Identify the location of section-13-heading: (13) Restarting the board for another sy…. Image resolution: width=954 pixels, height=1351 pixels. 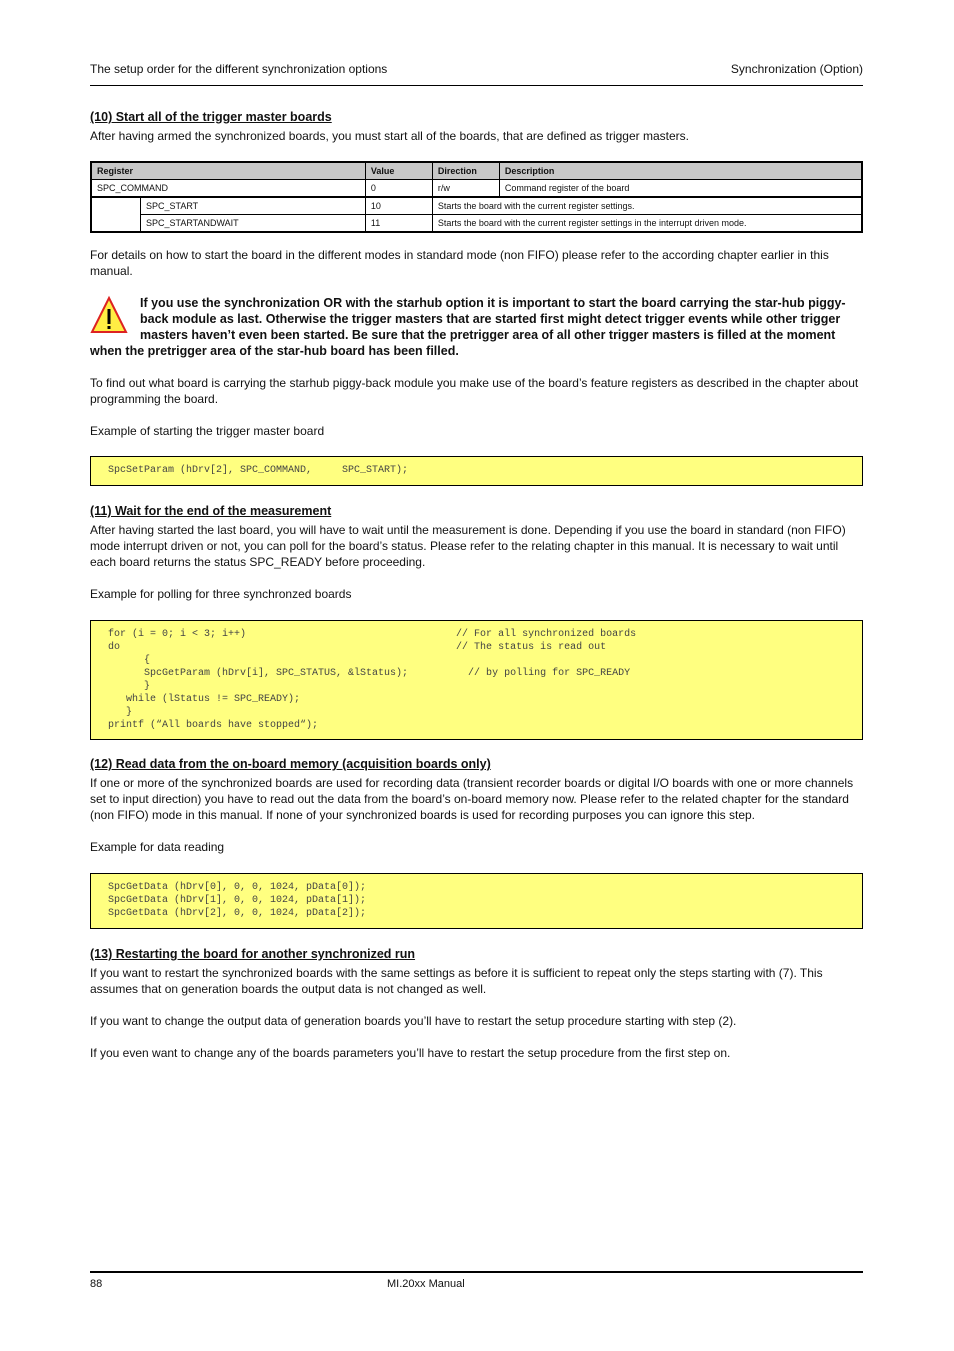
(253, 954).